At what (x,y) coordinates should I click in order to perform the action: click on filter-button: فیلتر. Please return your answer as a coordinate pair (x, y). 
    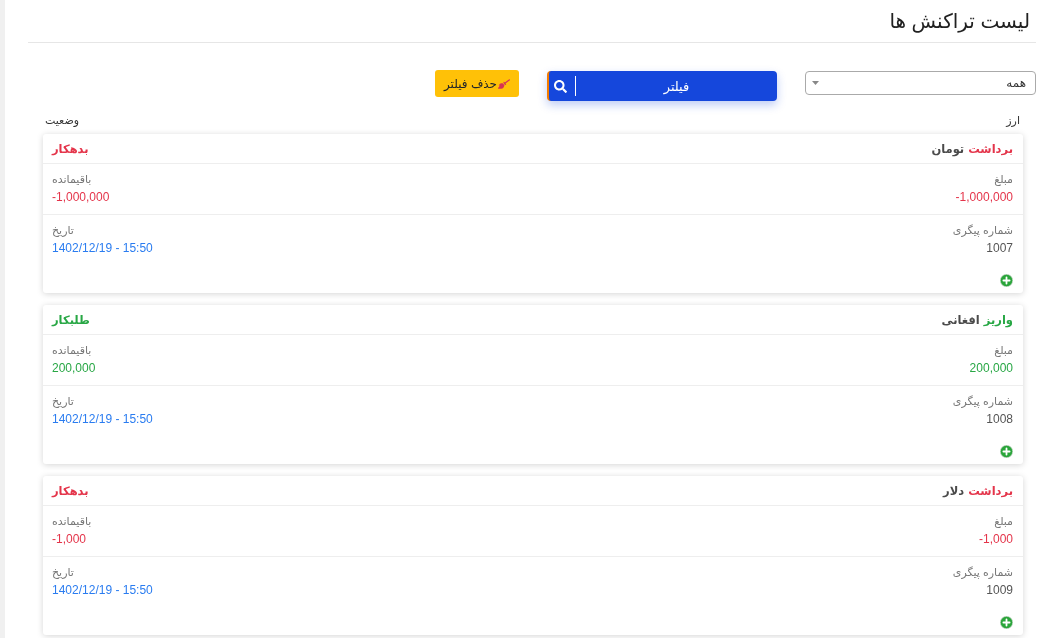
    Looking at the image, I should click on (662, 86).